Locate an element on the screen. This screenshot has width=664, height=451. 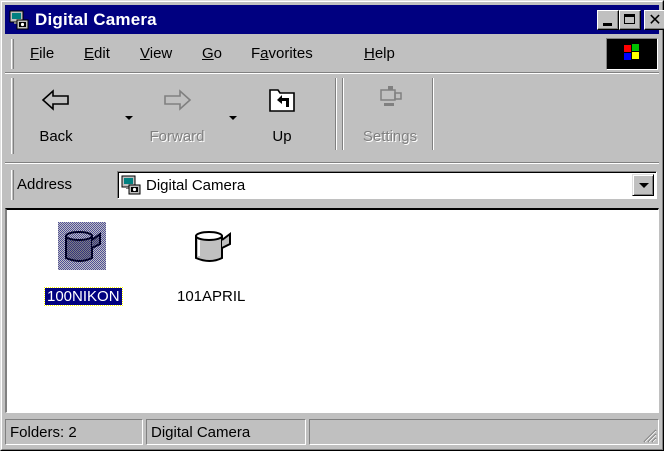
chevron-down-icon is located at coordinates (644, 185).